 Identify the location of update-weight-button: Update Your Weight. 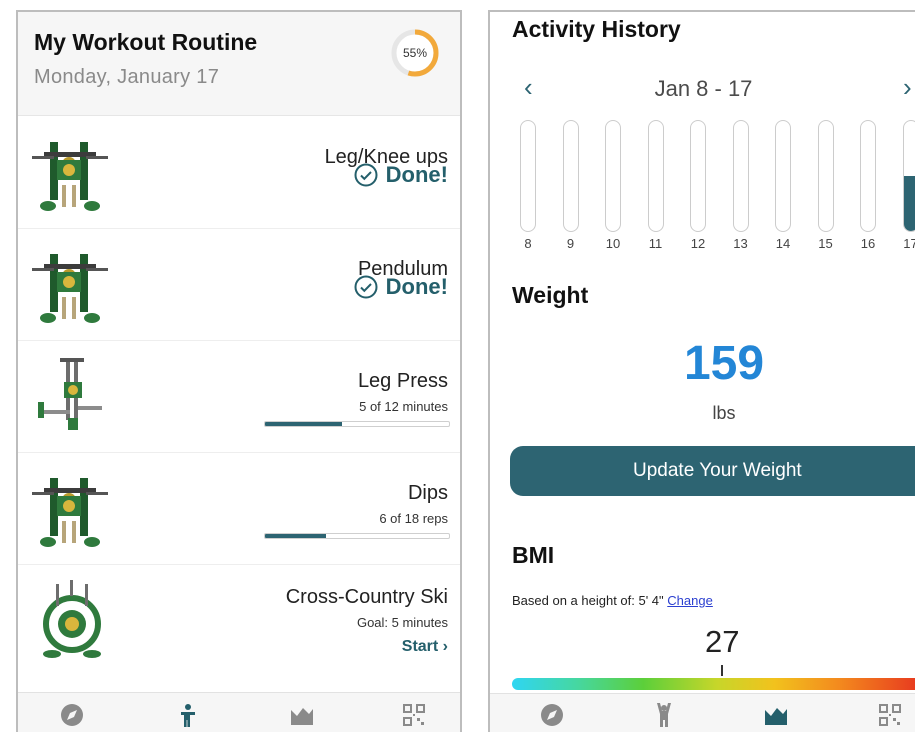
(712, 471).